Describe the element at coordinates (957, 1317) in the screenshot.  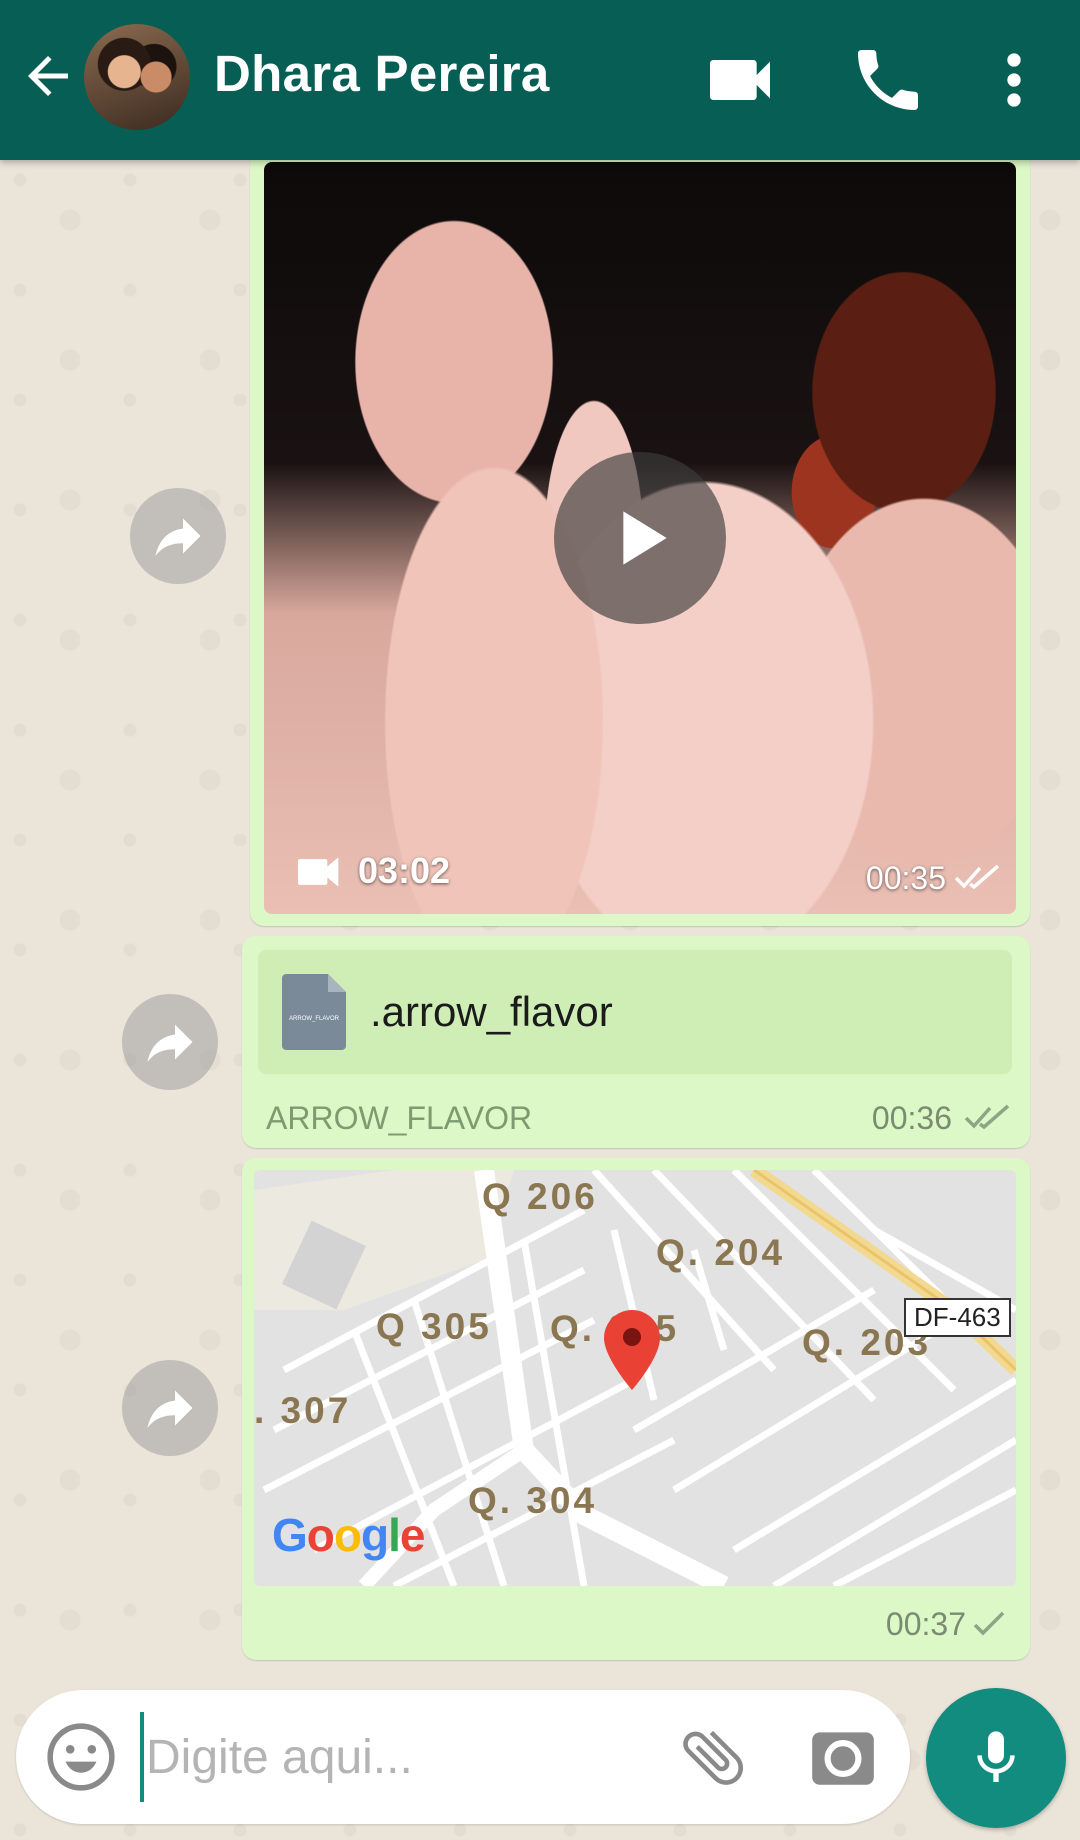
I see `road-sign: DF-463` at that location.